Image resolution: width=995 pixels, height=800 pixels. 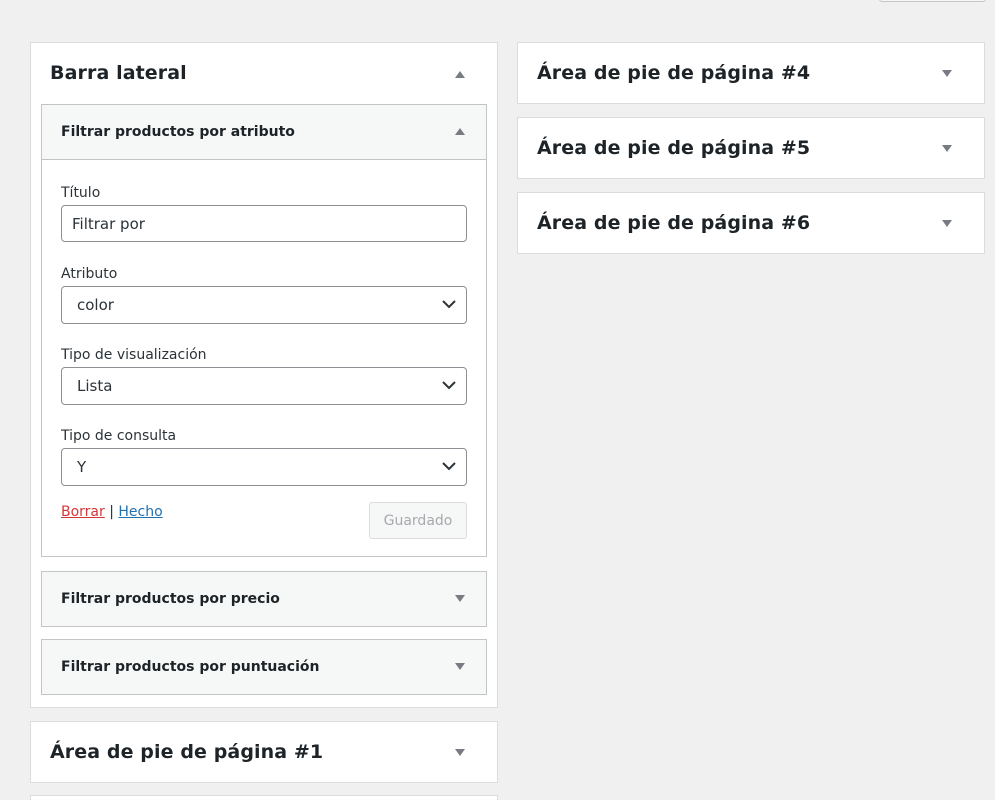 What do you see at coordinates (264, 223) in the screenshot?
I see `title-input` at bounding box center [264, 223].